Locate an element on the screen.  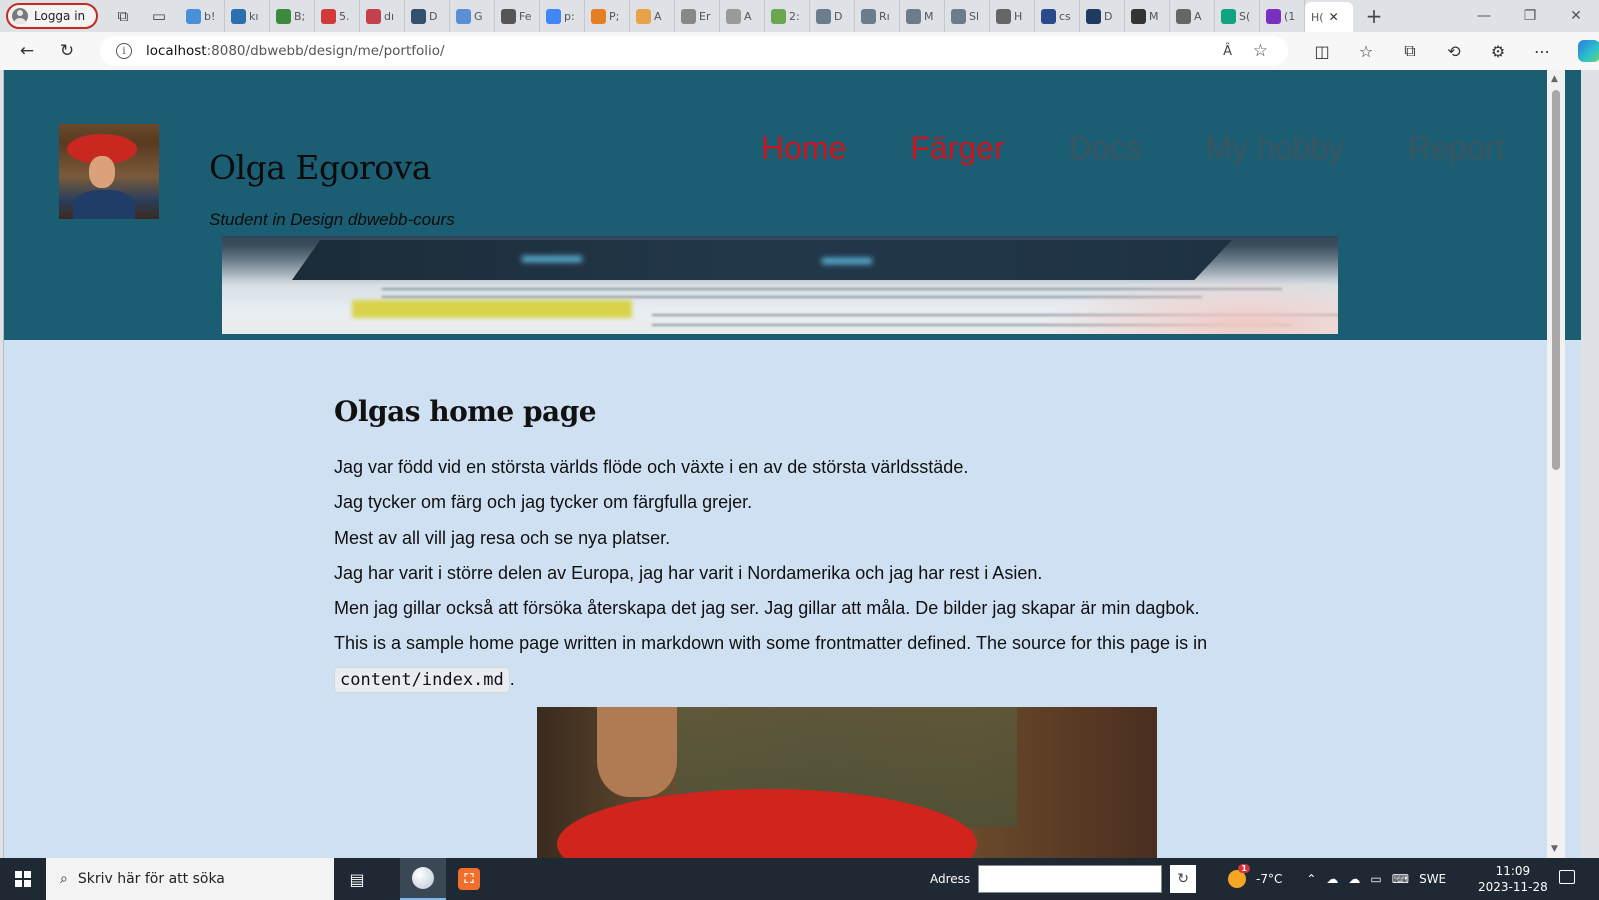
browser-tab: G is located at coordinates (472, 16).